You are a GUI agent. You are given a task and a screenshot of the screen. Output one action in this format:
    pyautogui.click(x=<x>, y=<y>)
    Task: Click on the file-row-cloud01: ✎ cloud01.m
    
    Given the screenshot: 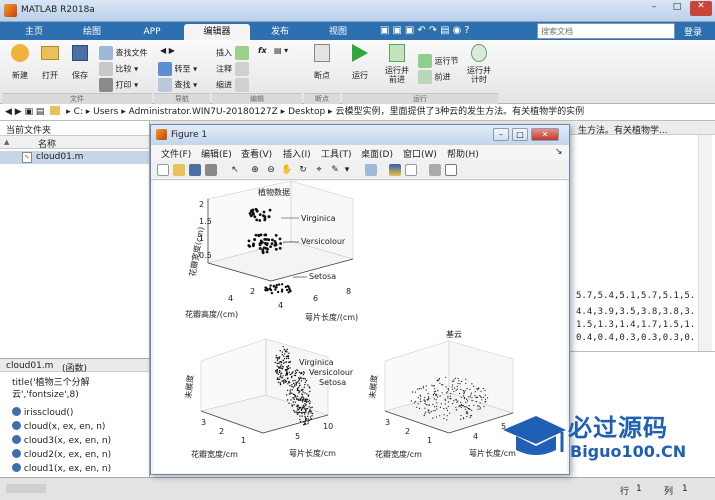 What is the action you would take?
    pyautogui.click(x=74, y=157)
    